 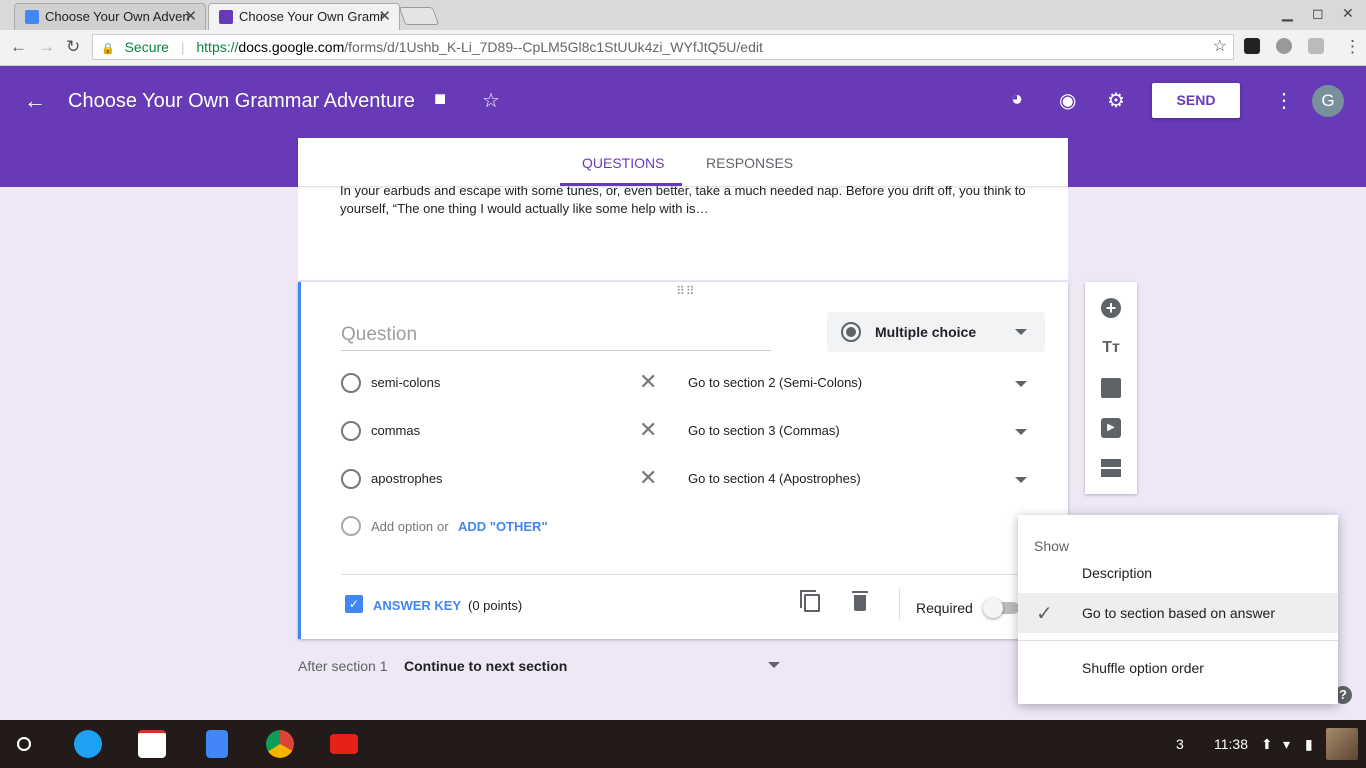 What do you see at coordinates (686, 291) in the screenshot?
I see `drag-handle-icon: ⠿⠿` at bounding box center [686, 291].